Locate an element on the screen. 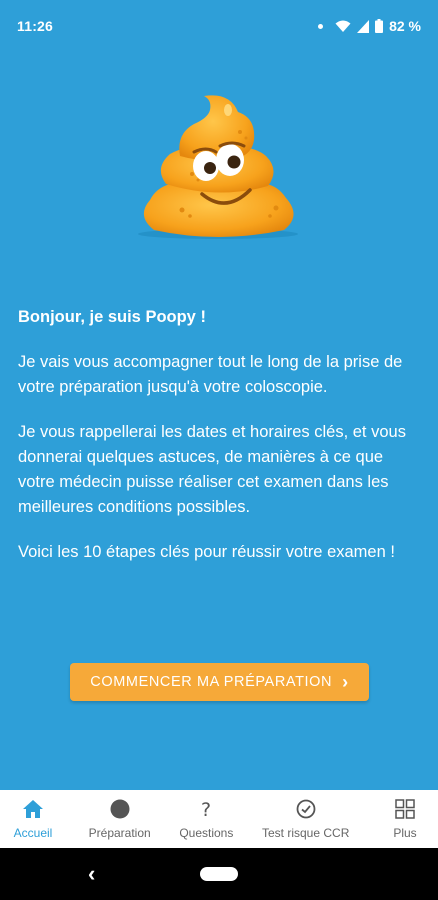 This screenshot has height=900, width=438. question-icon: ? is located at coordinates (206, 809).